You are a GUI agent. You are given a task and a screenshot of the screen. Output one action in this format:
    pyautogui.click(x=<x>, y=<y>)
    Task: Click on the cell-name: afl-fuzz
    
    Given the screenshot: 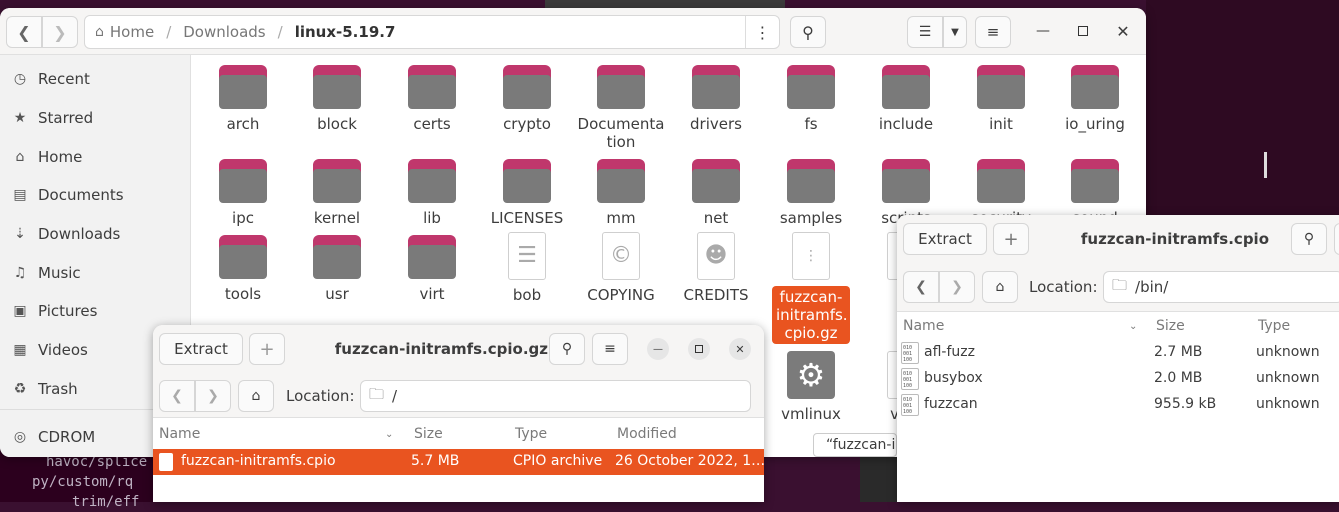 What is the action you would take?
    pyautogui.click(x=949, y=352)
    